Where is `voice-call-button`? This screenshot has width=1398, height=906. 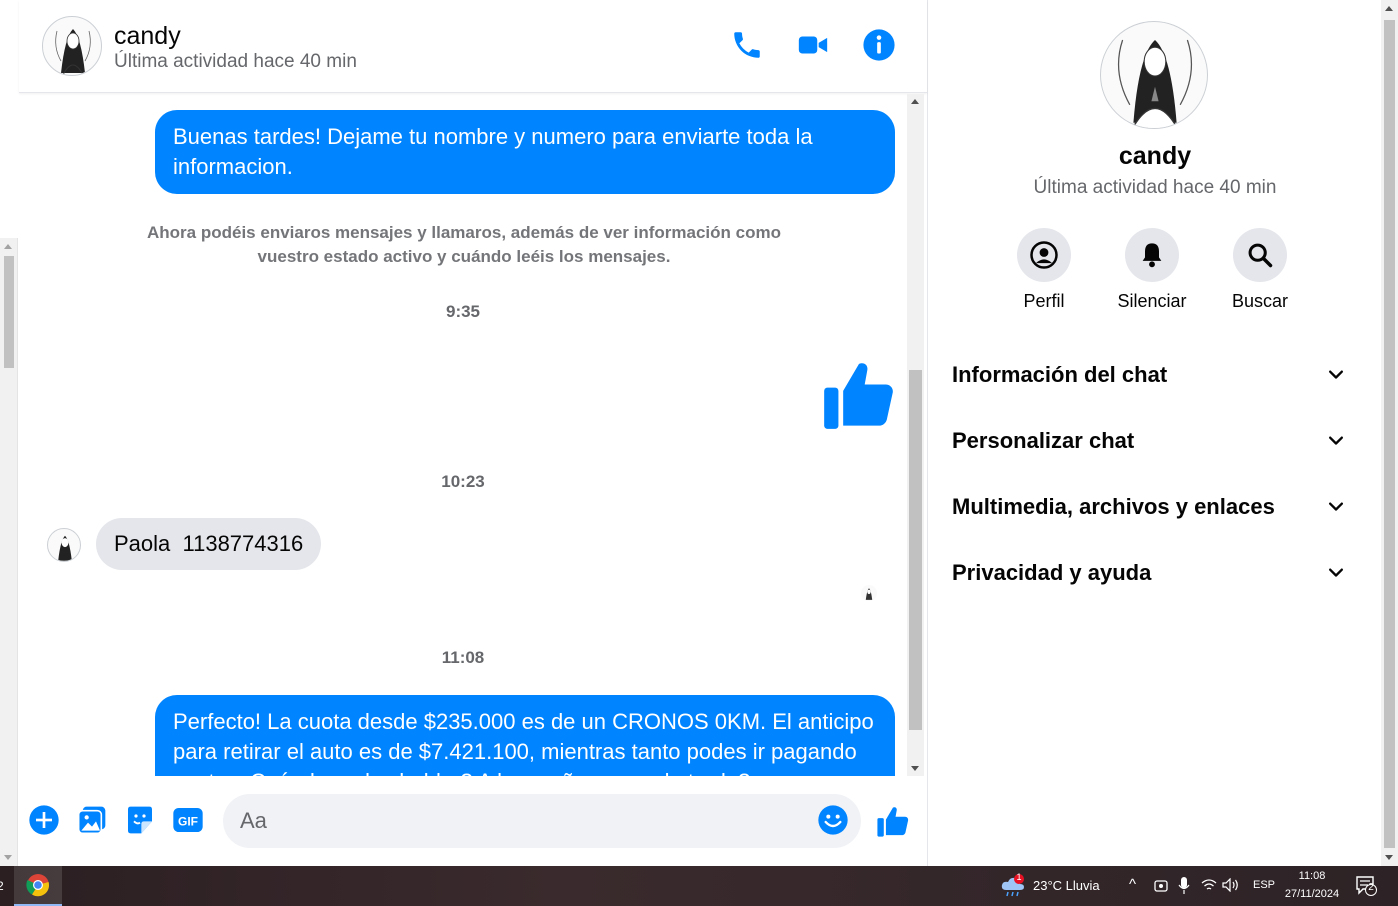 voice-call-button is located at coordinates (747, 45).